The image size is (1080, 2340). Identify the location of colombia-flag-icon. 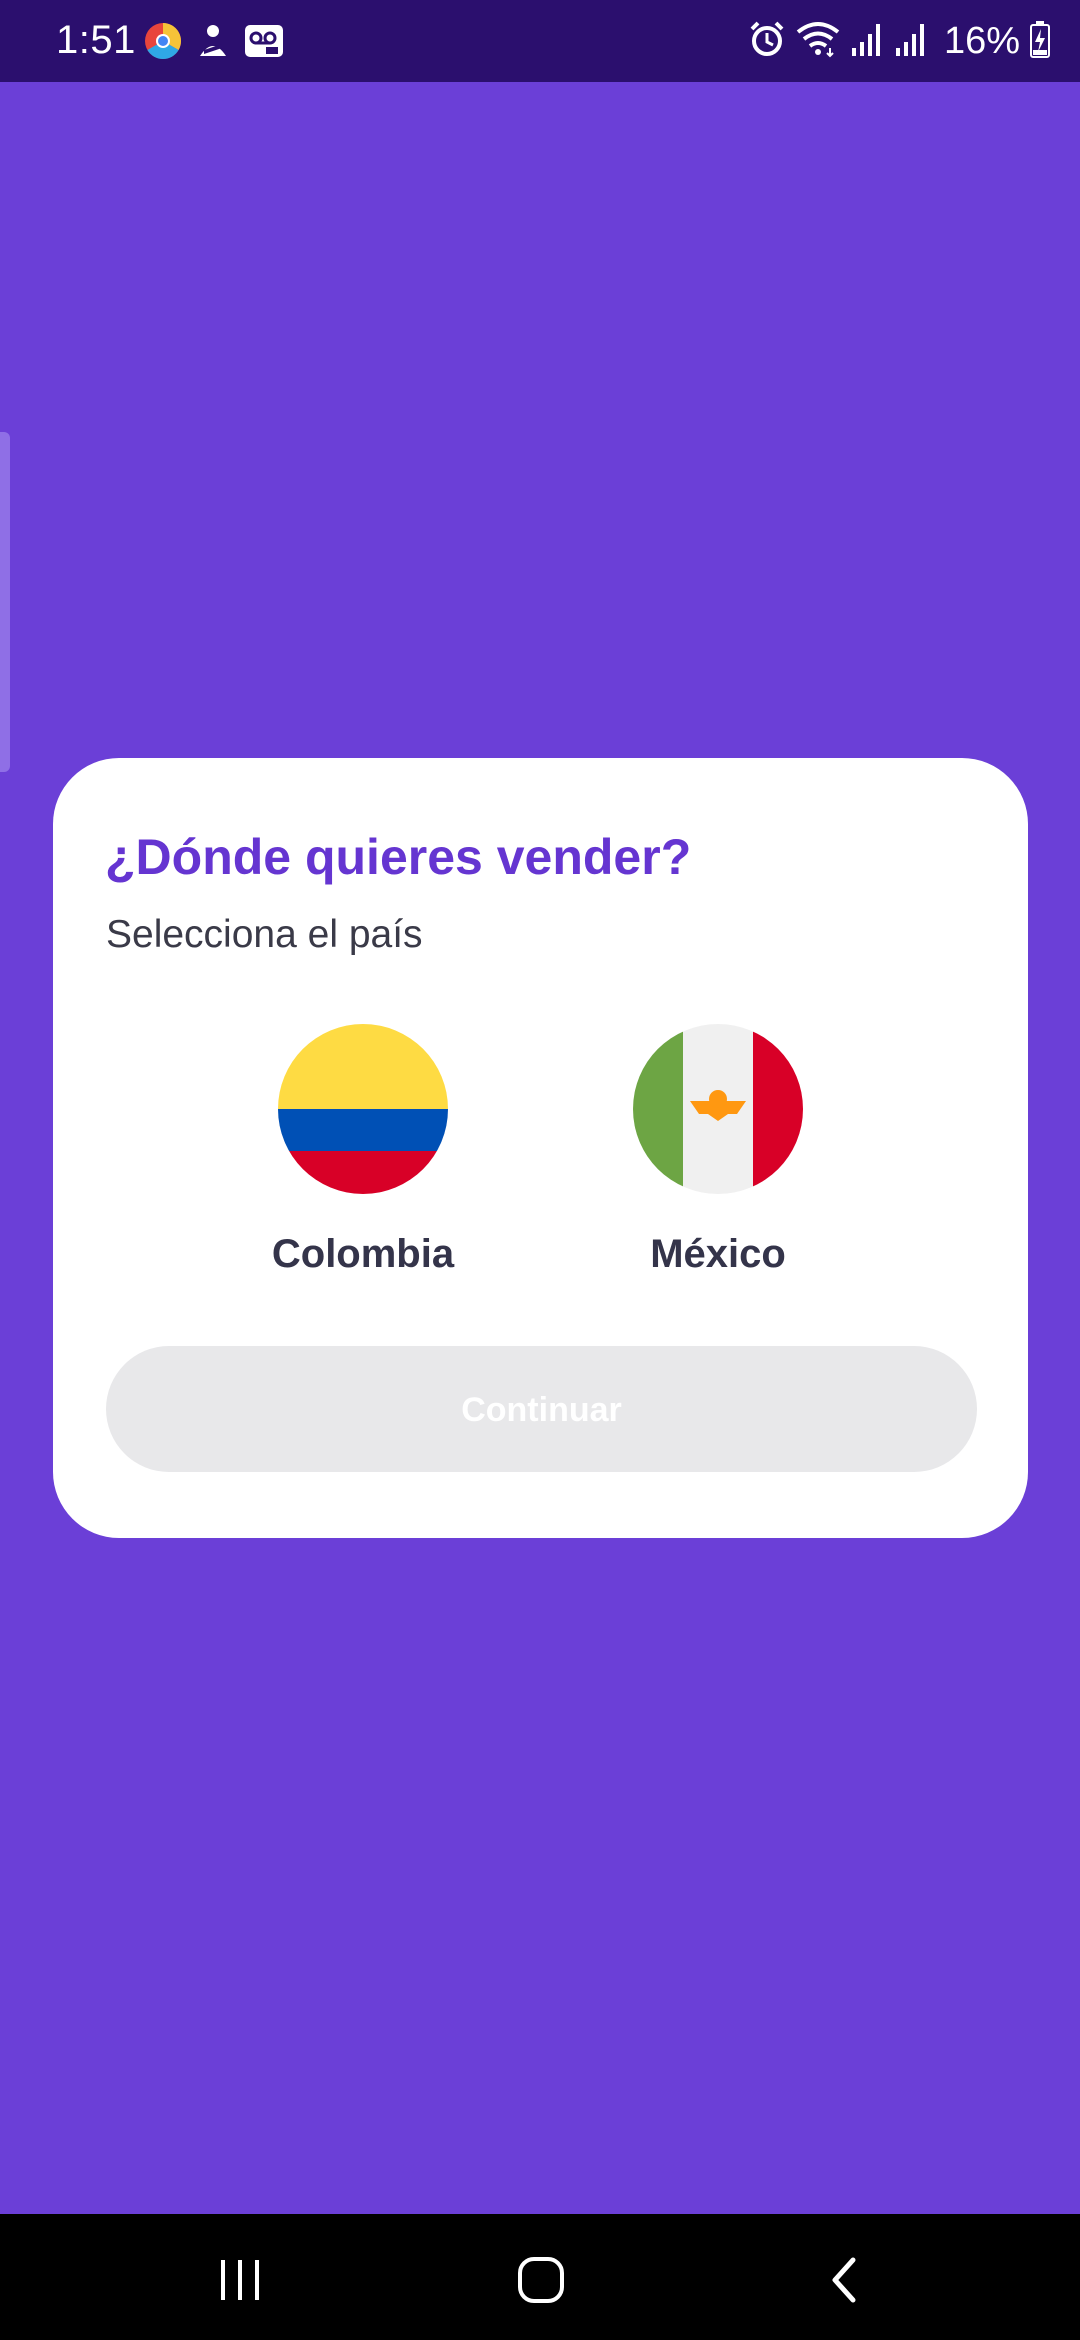
(363, 1109).